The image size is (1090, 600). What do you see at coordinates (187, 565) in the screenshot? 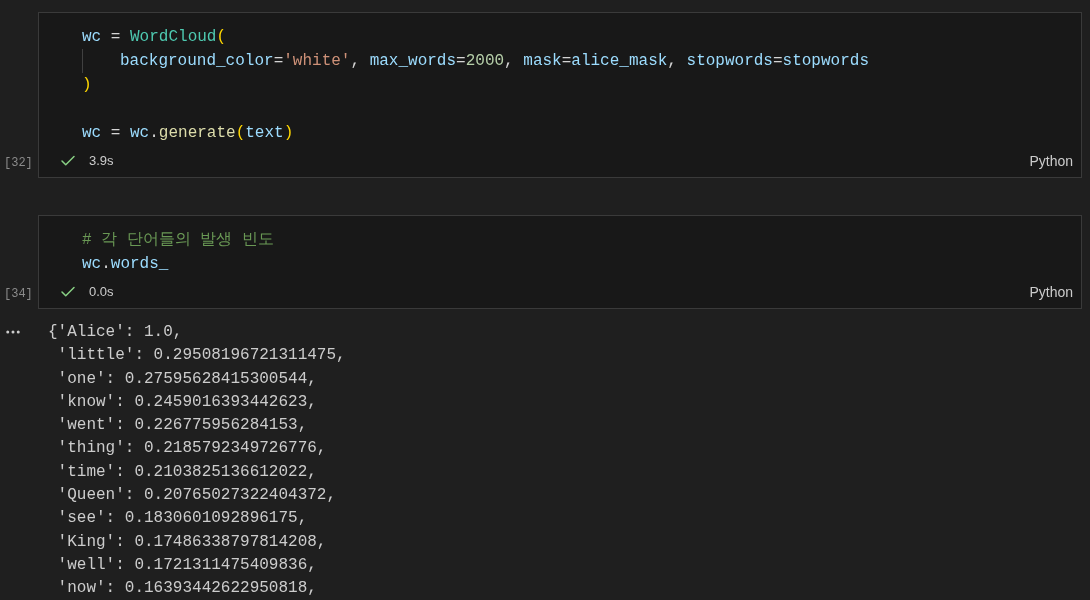
I see `output-line: 'well': 0.1721311475409836,` at bounding box center [187, 565].